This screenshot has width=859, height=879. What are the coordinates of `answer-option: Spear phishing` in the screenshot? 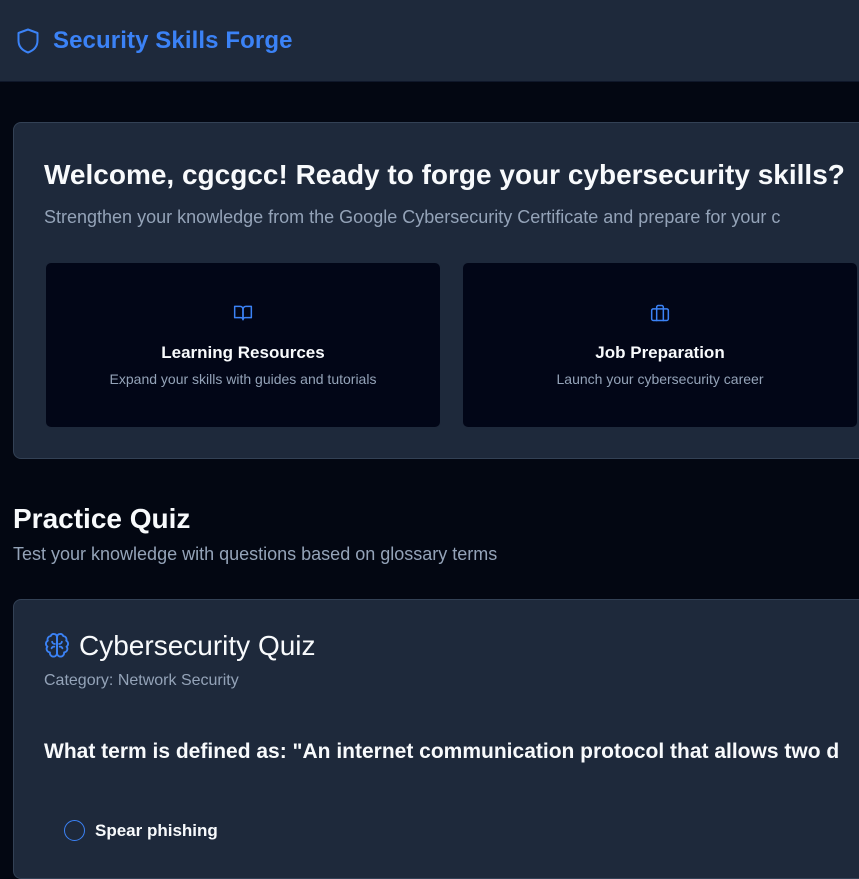 It's located at (141, 830).